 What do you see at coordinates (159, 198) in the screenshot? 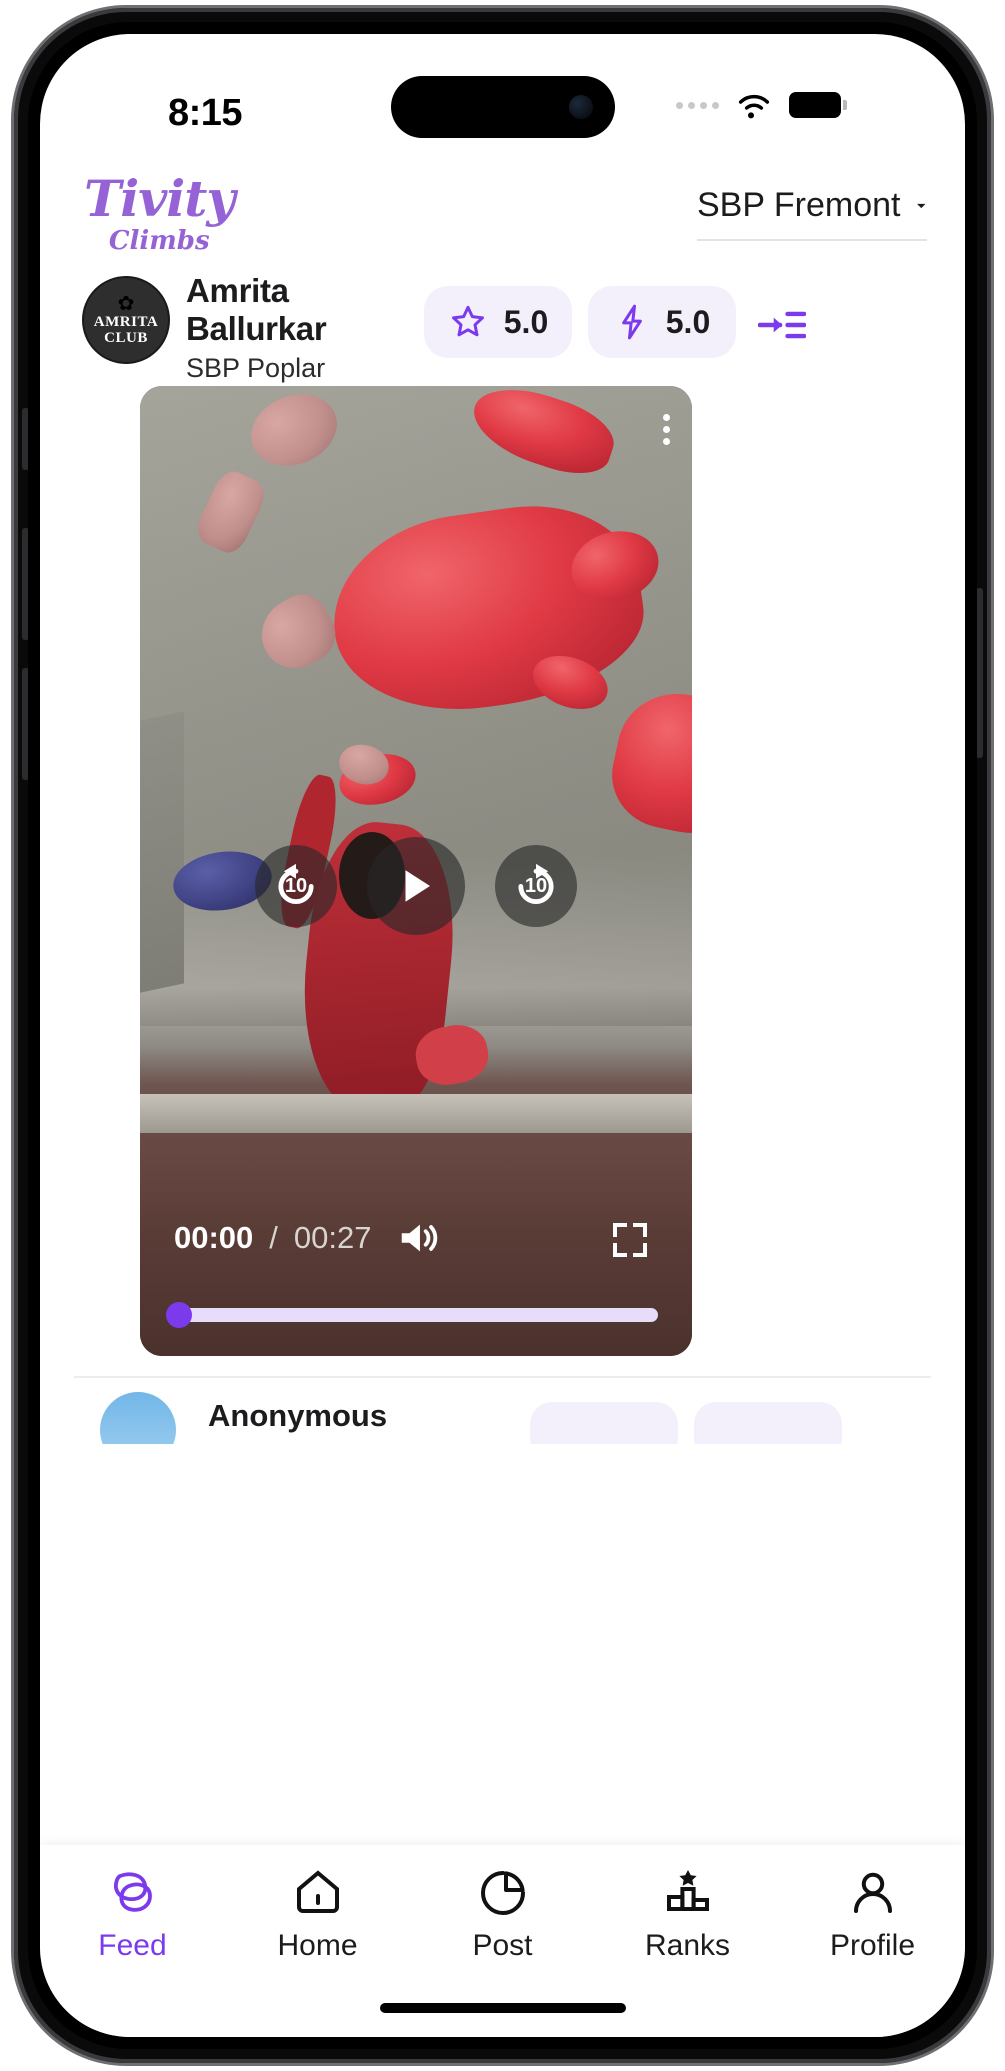
I see `brand-name: Tivity` at bounding box center [159, 198].